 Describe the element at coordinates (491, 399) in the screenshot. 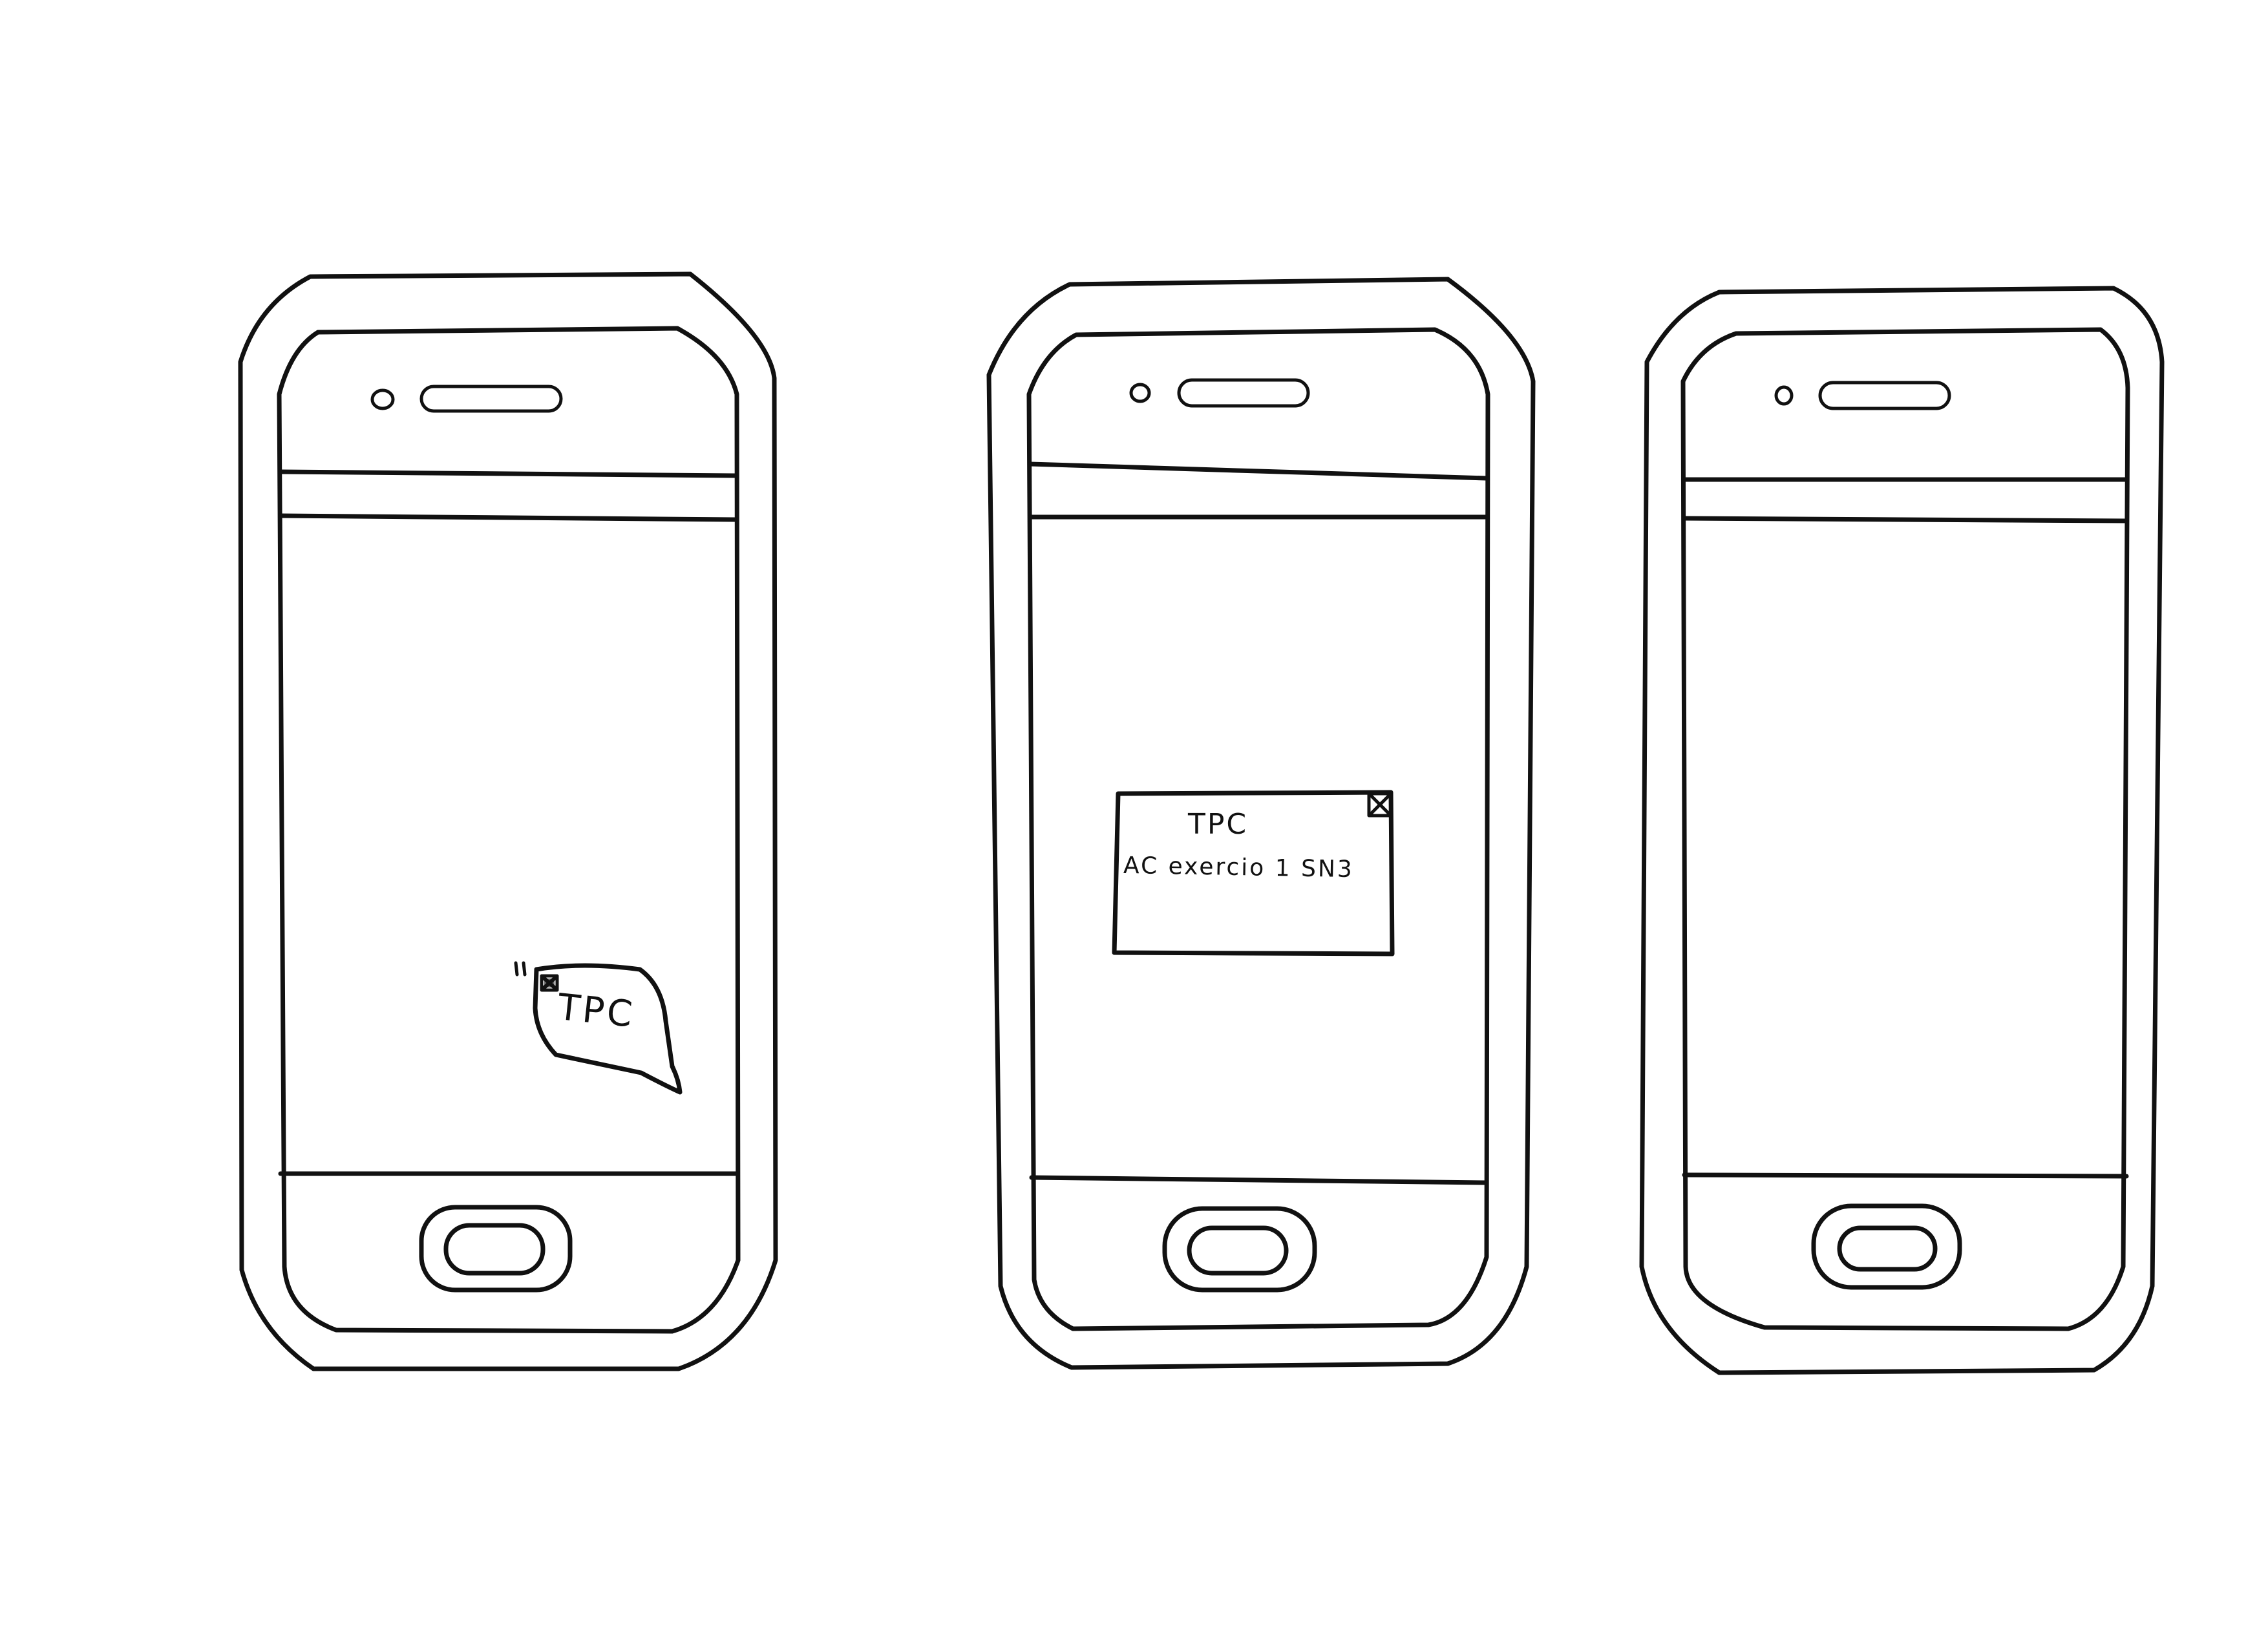

I see `phone-1-speaker-grille` at that location.